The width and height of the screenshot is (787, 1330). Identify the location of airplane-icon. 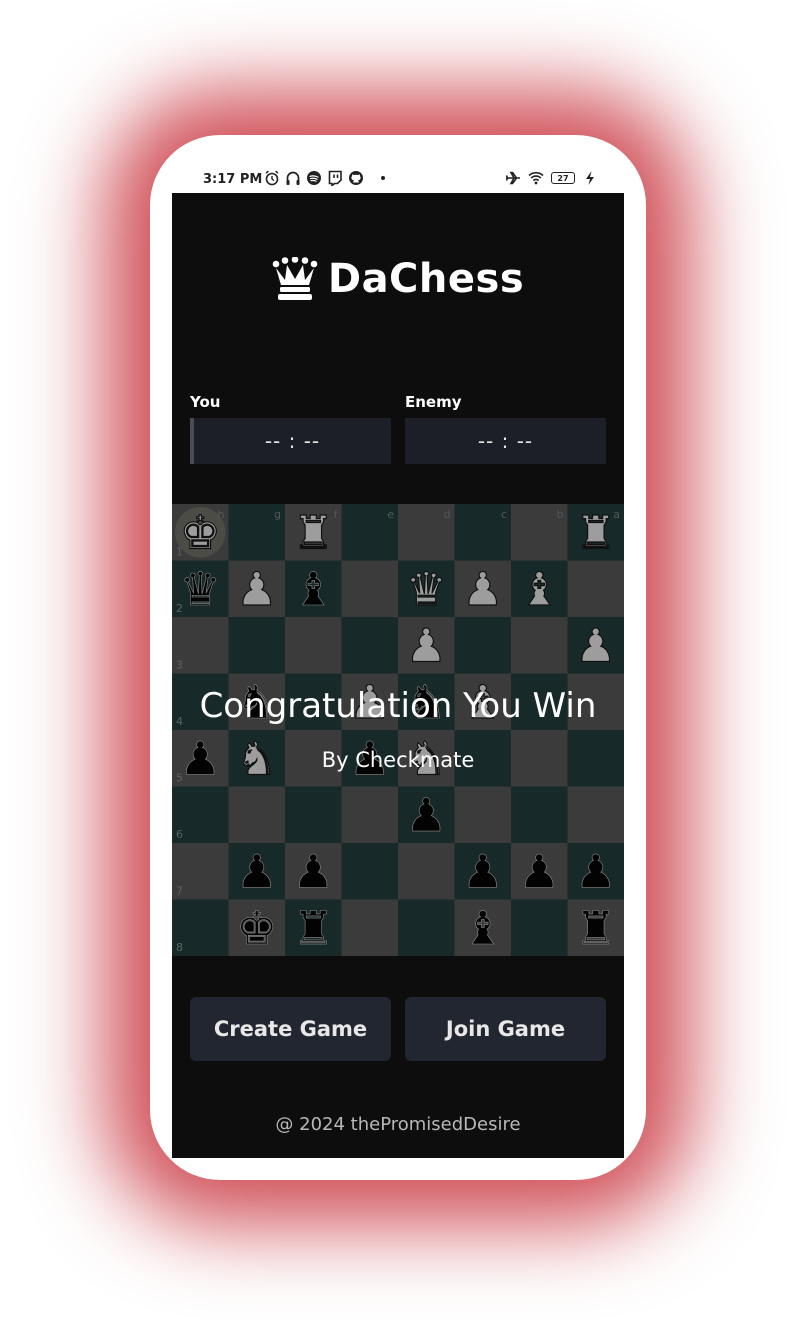
(512, 178).